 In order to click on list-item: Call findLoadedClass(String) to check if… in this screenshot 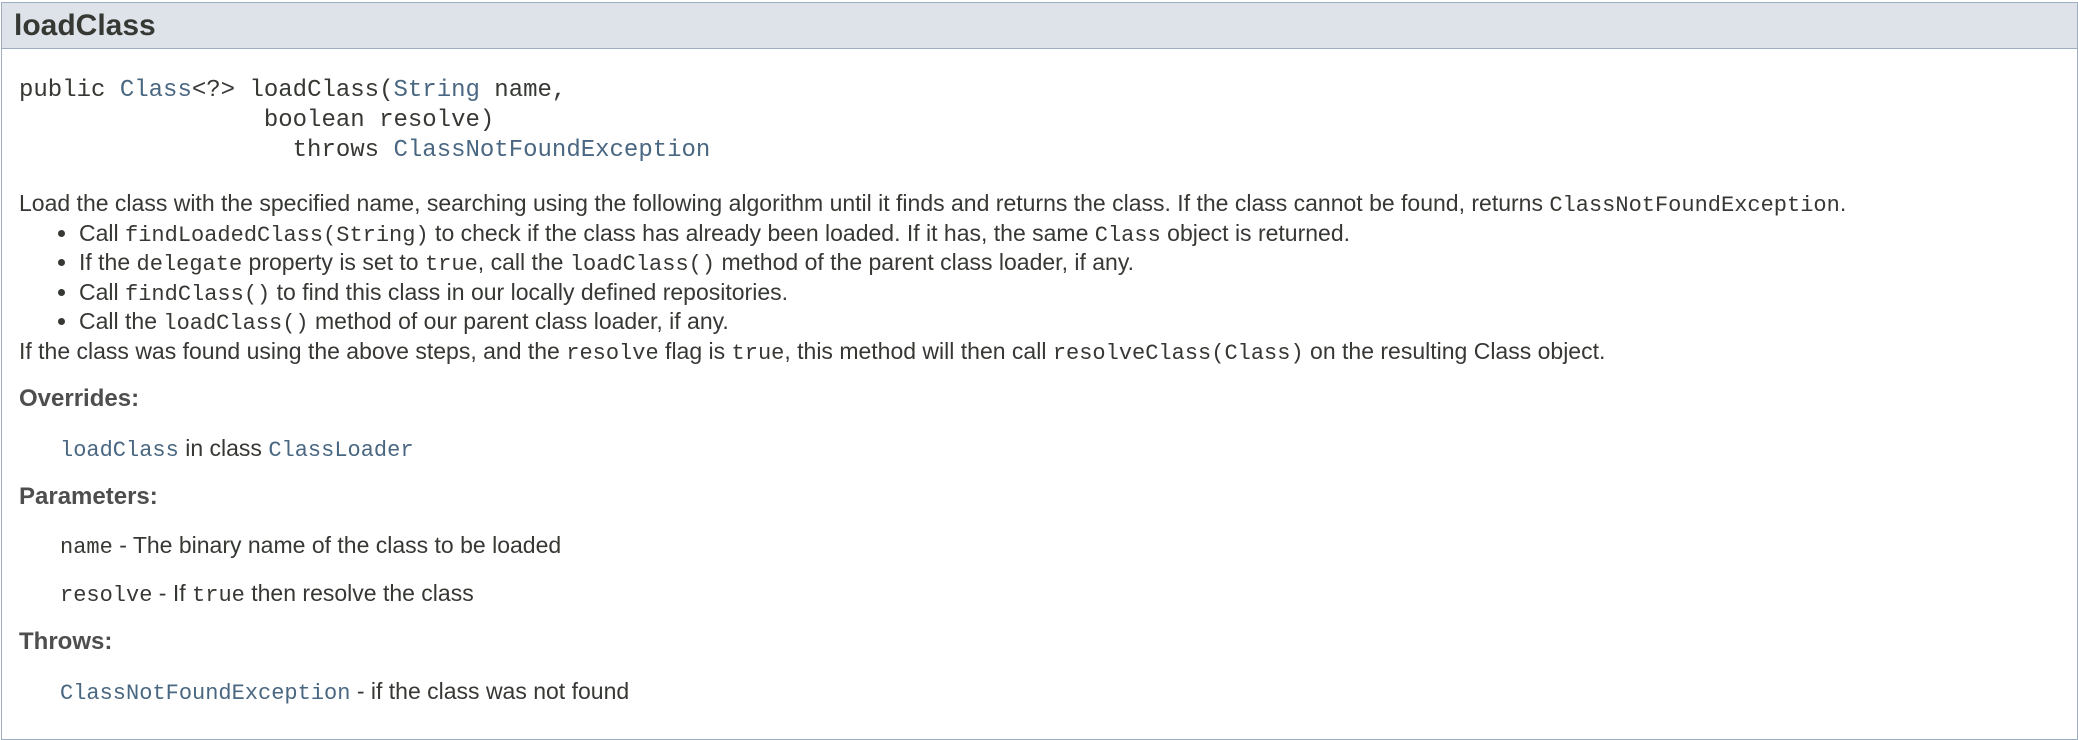, I will do `click(1069, 235)`.